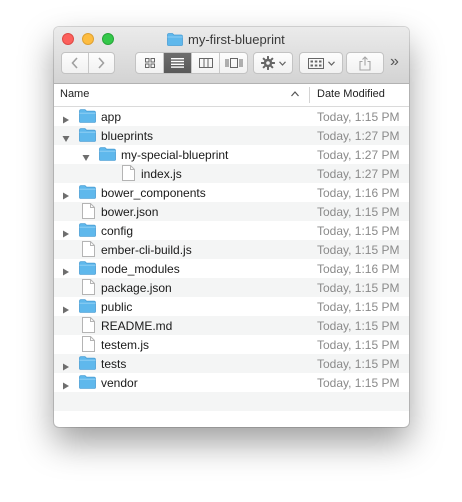 Image resolution: width=462 pixels, height=502 pixels. I want to click on item-name: config, so click(117, 231).